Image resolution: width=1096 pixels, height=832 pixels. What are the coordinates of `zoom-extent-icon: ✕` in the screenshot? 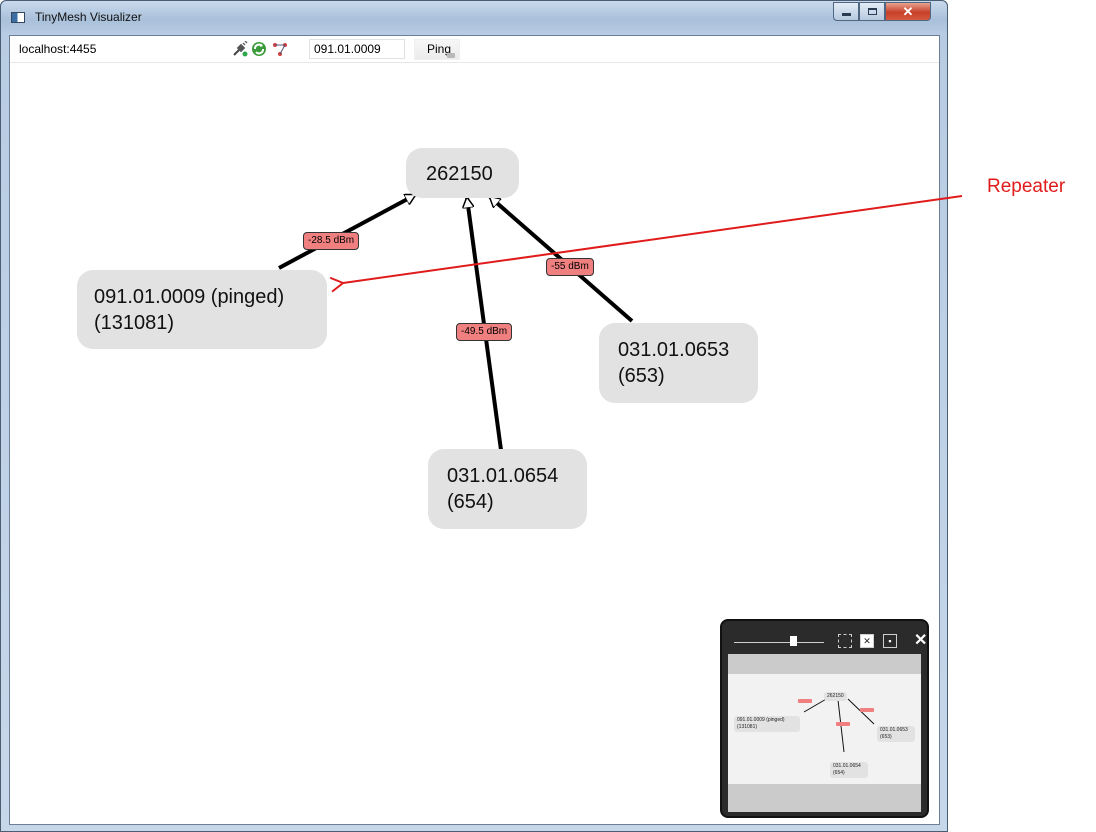 It's located at (867, 641).